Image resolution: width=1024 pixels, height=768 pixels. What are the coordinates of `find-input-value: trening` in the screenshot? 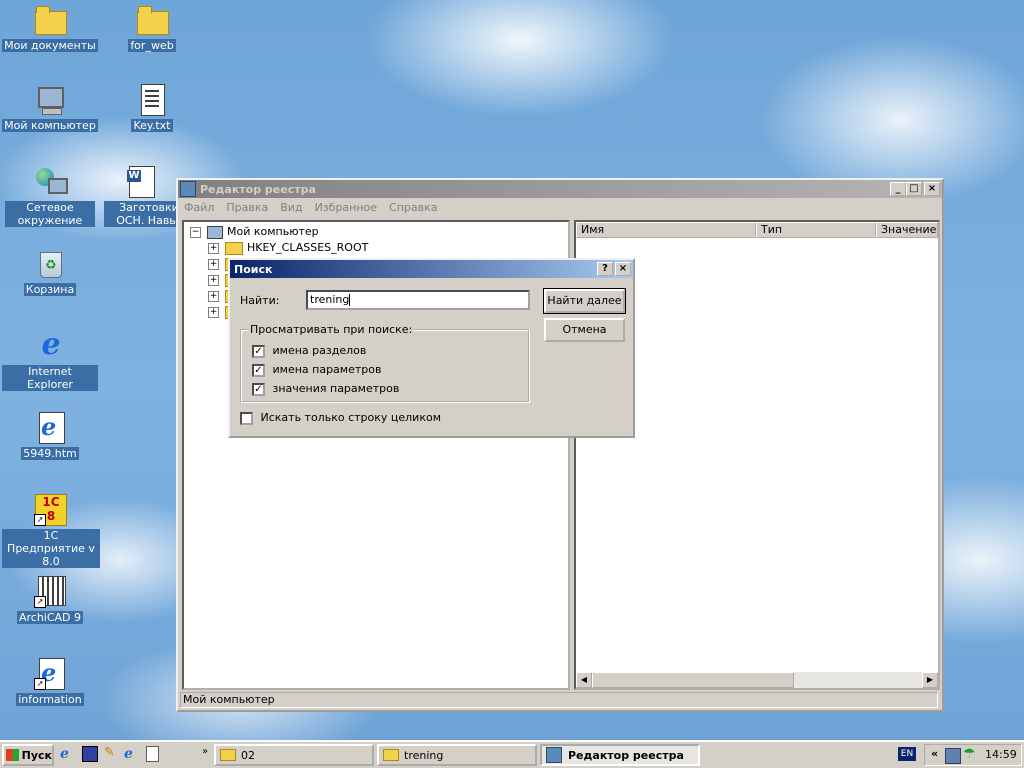 It's located at (330, 299).